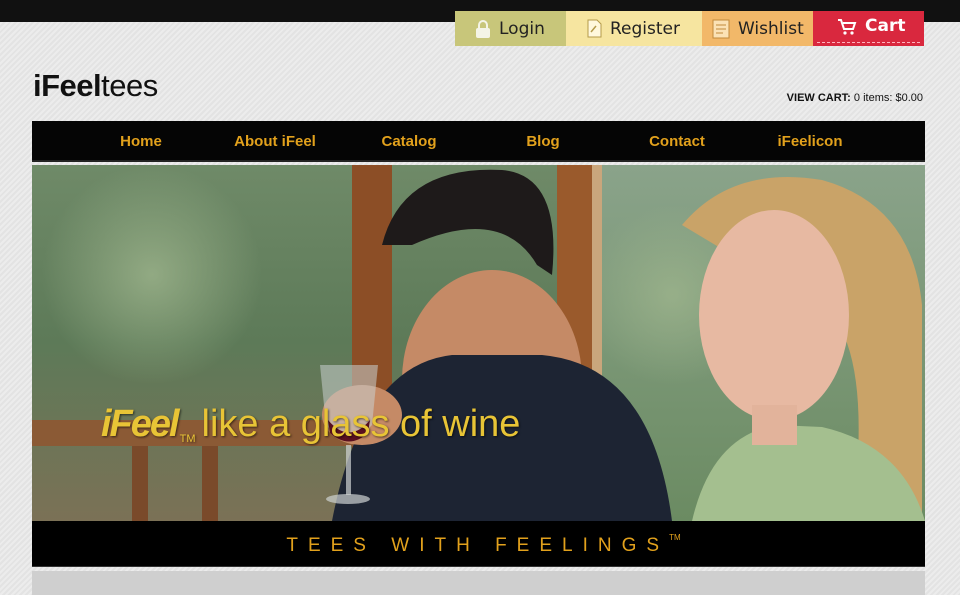 The image size is (960, 595). I want to click on tagline-text: like a glass of wine, so click(361, 424).